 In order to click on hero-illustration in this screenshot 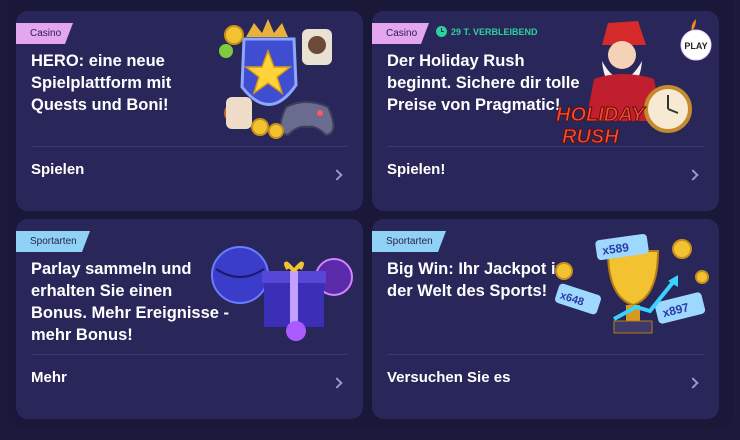, I will do `click(277, 79)`.